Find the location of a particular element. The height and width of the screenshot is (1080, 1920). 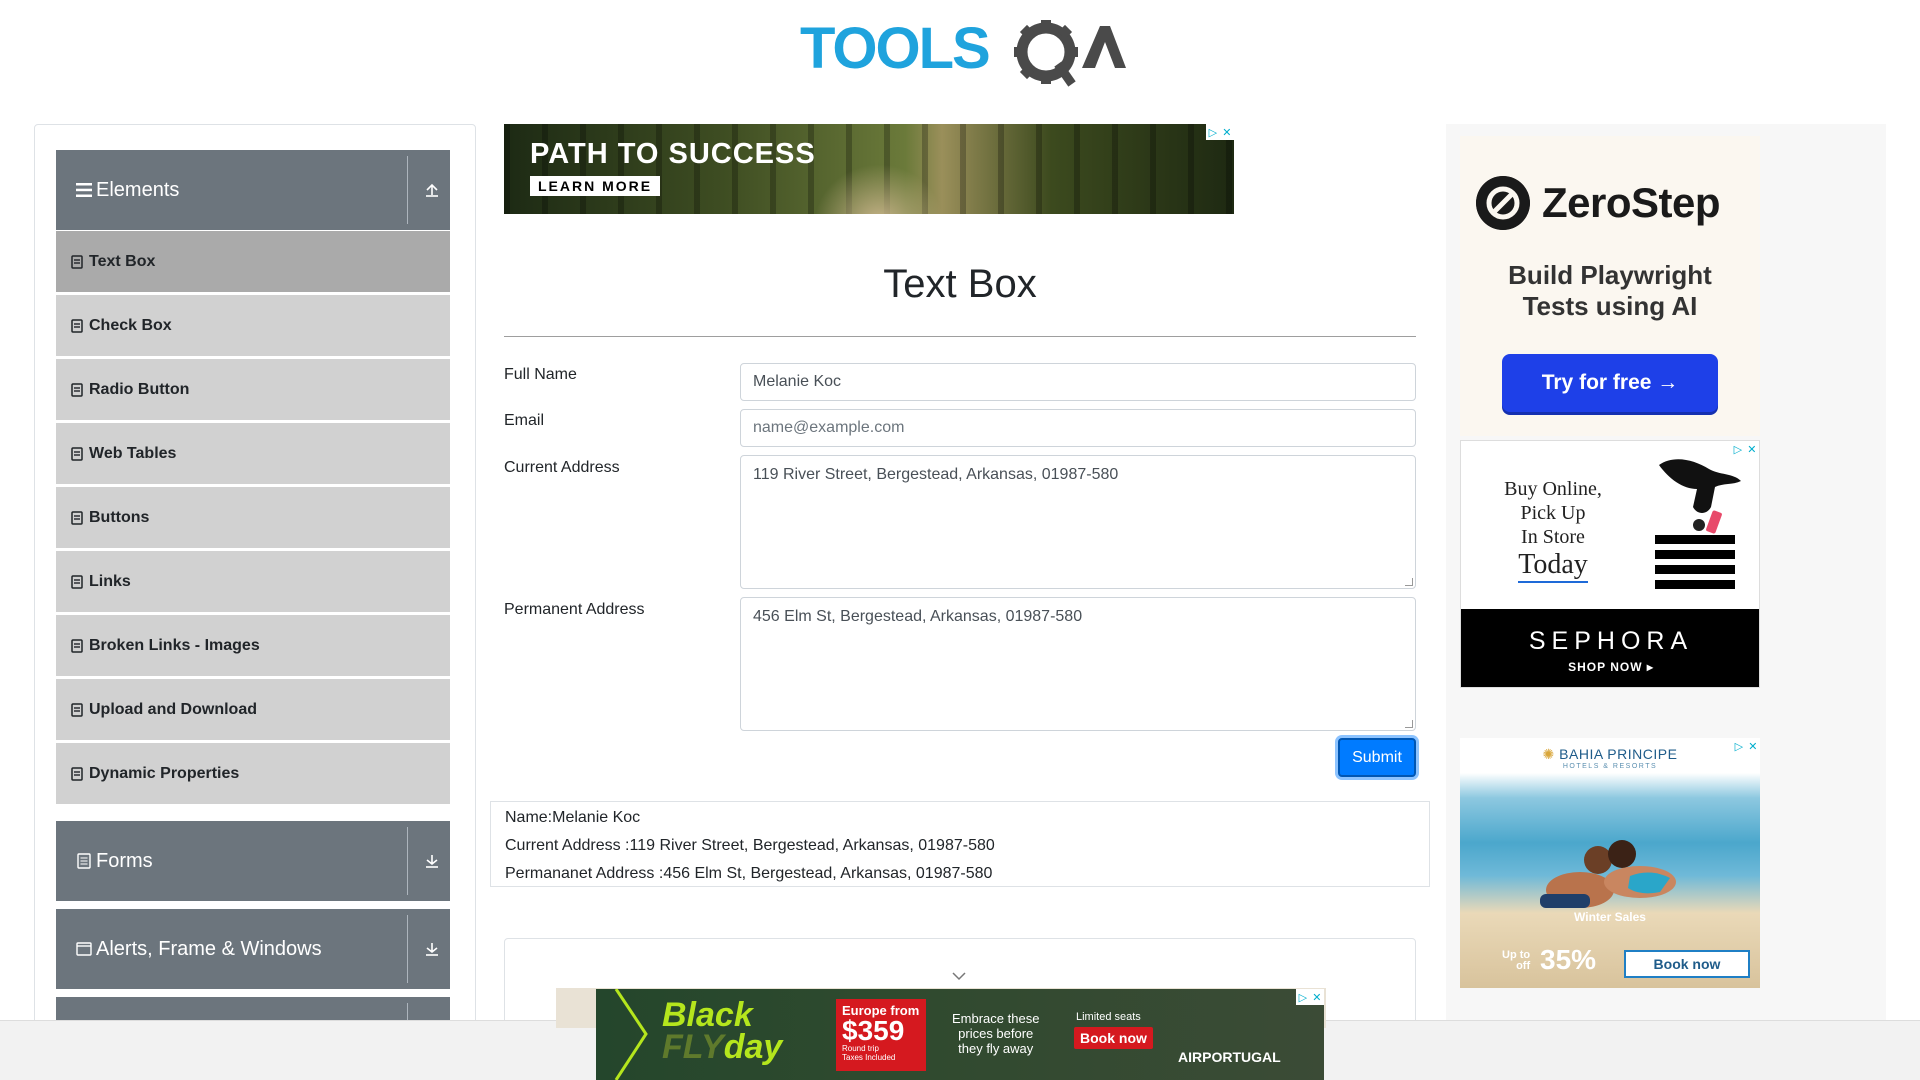

ad-learn-more-button: LEARN MORE is located at coordinates (595, 186).